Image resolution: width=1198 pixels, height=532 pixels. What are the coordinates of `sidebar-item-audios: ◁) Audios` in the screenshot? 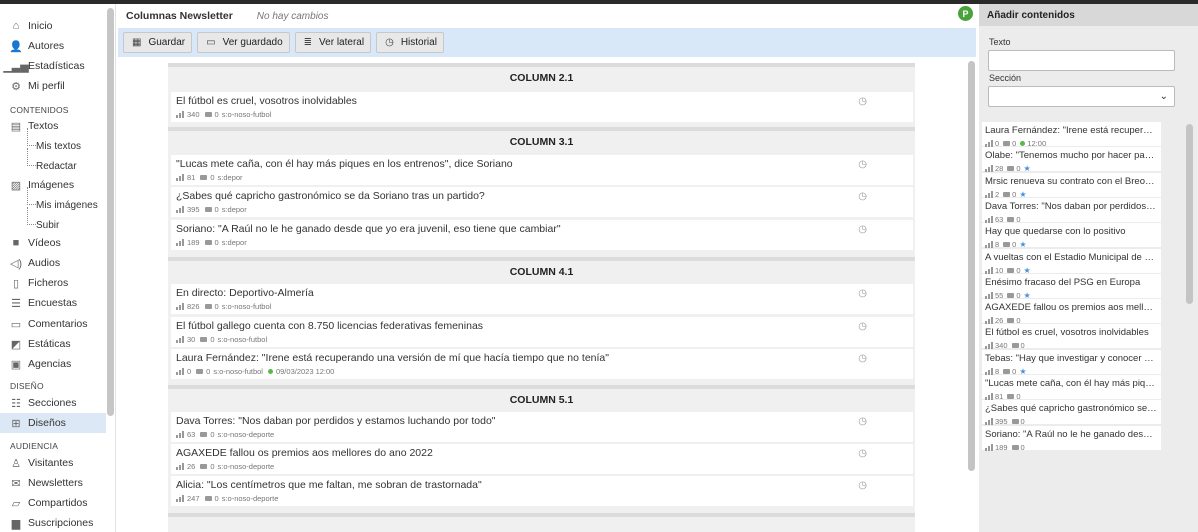 It's located at (53, 263).